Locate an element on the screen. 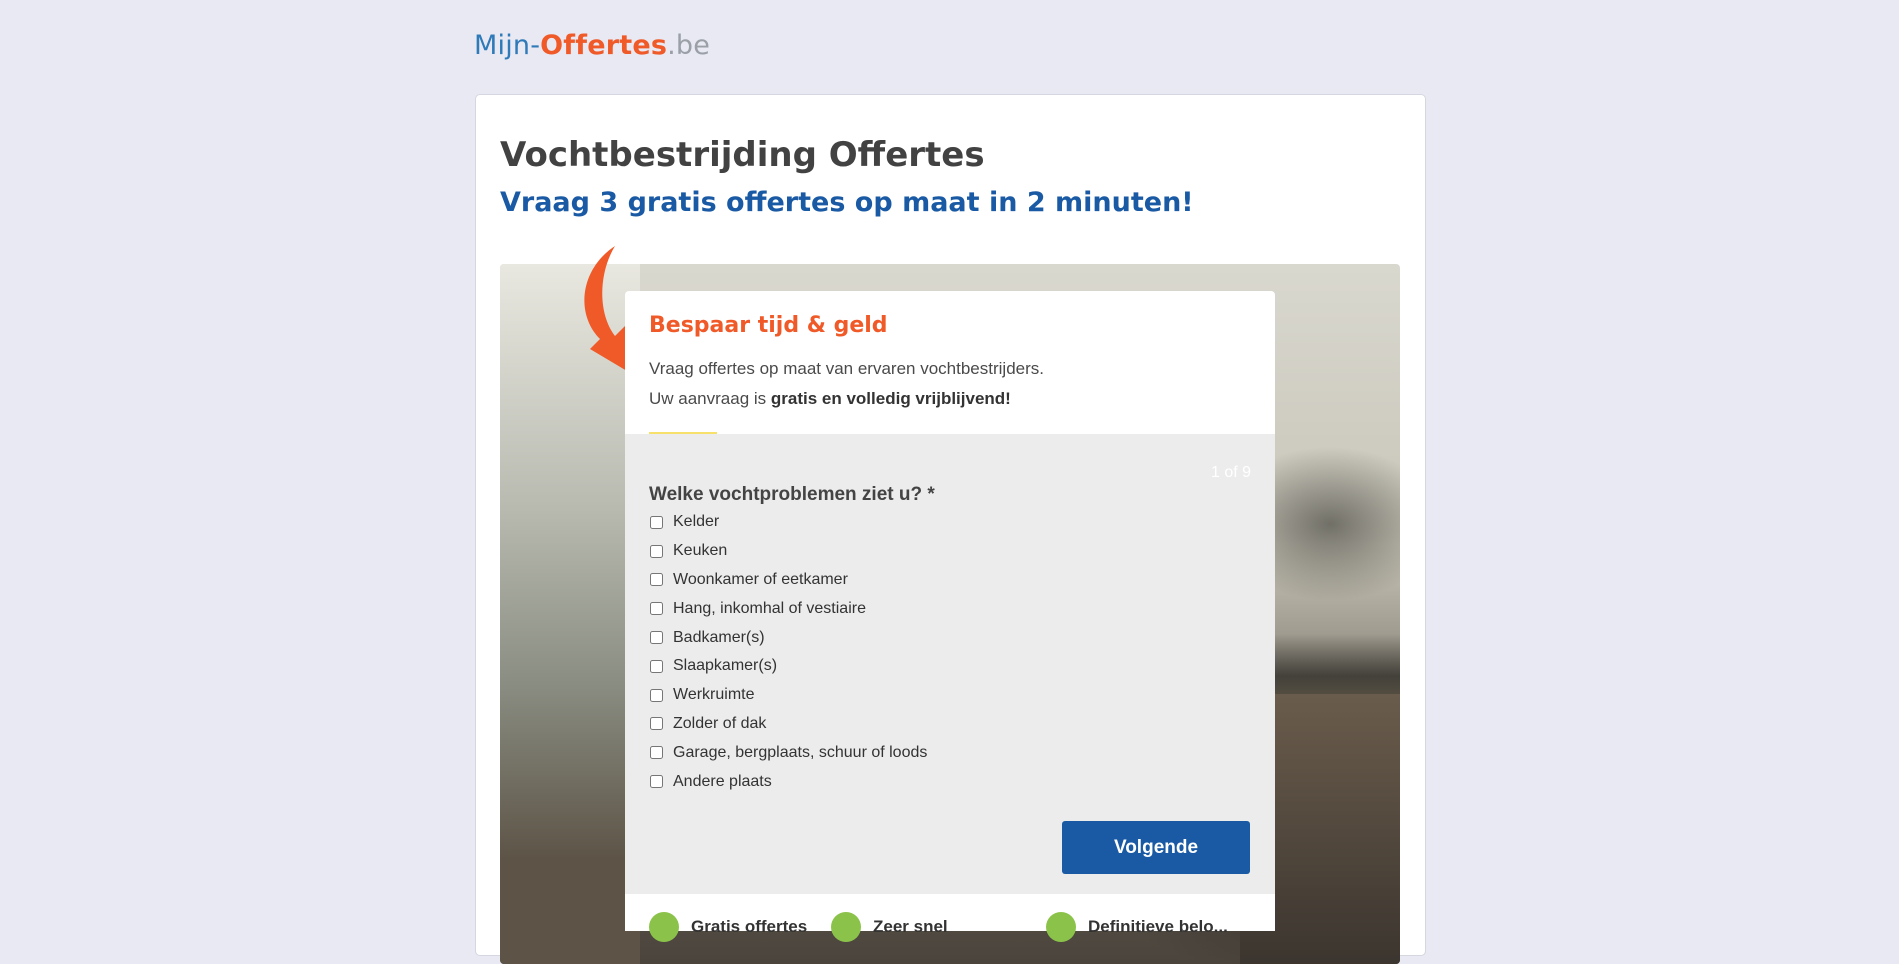 The image size is (1899, 964). option-label: Andere plaats is located at coordinates (722, 781).